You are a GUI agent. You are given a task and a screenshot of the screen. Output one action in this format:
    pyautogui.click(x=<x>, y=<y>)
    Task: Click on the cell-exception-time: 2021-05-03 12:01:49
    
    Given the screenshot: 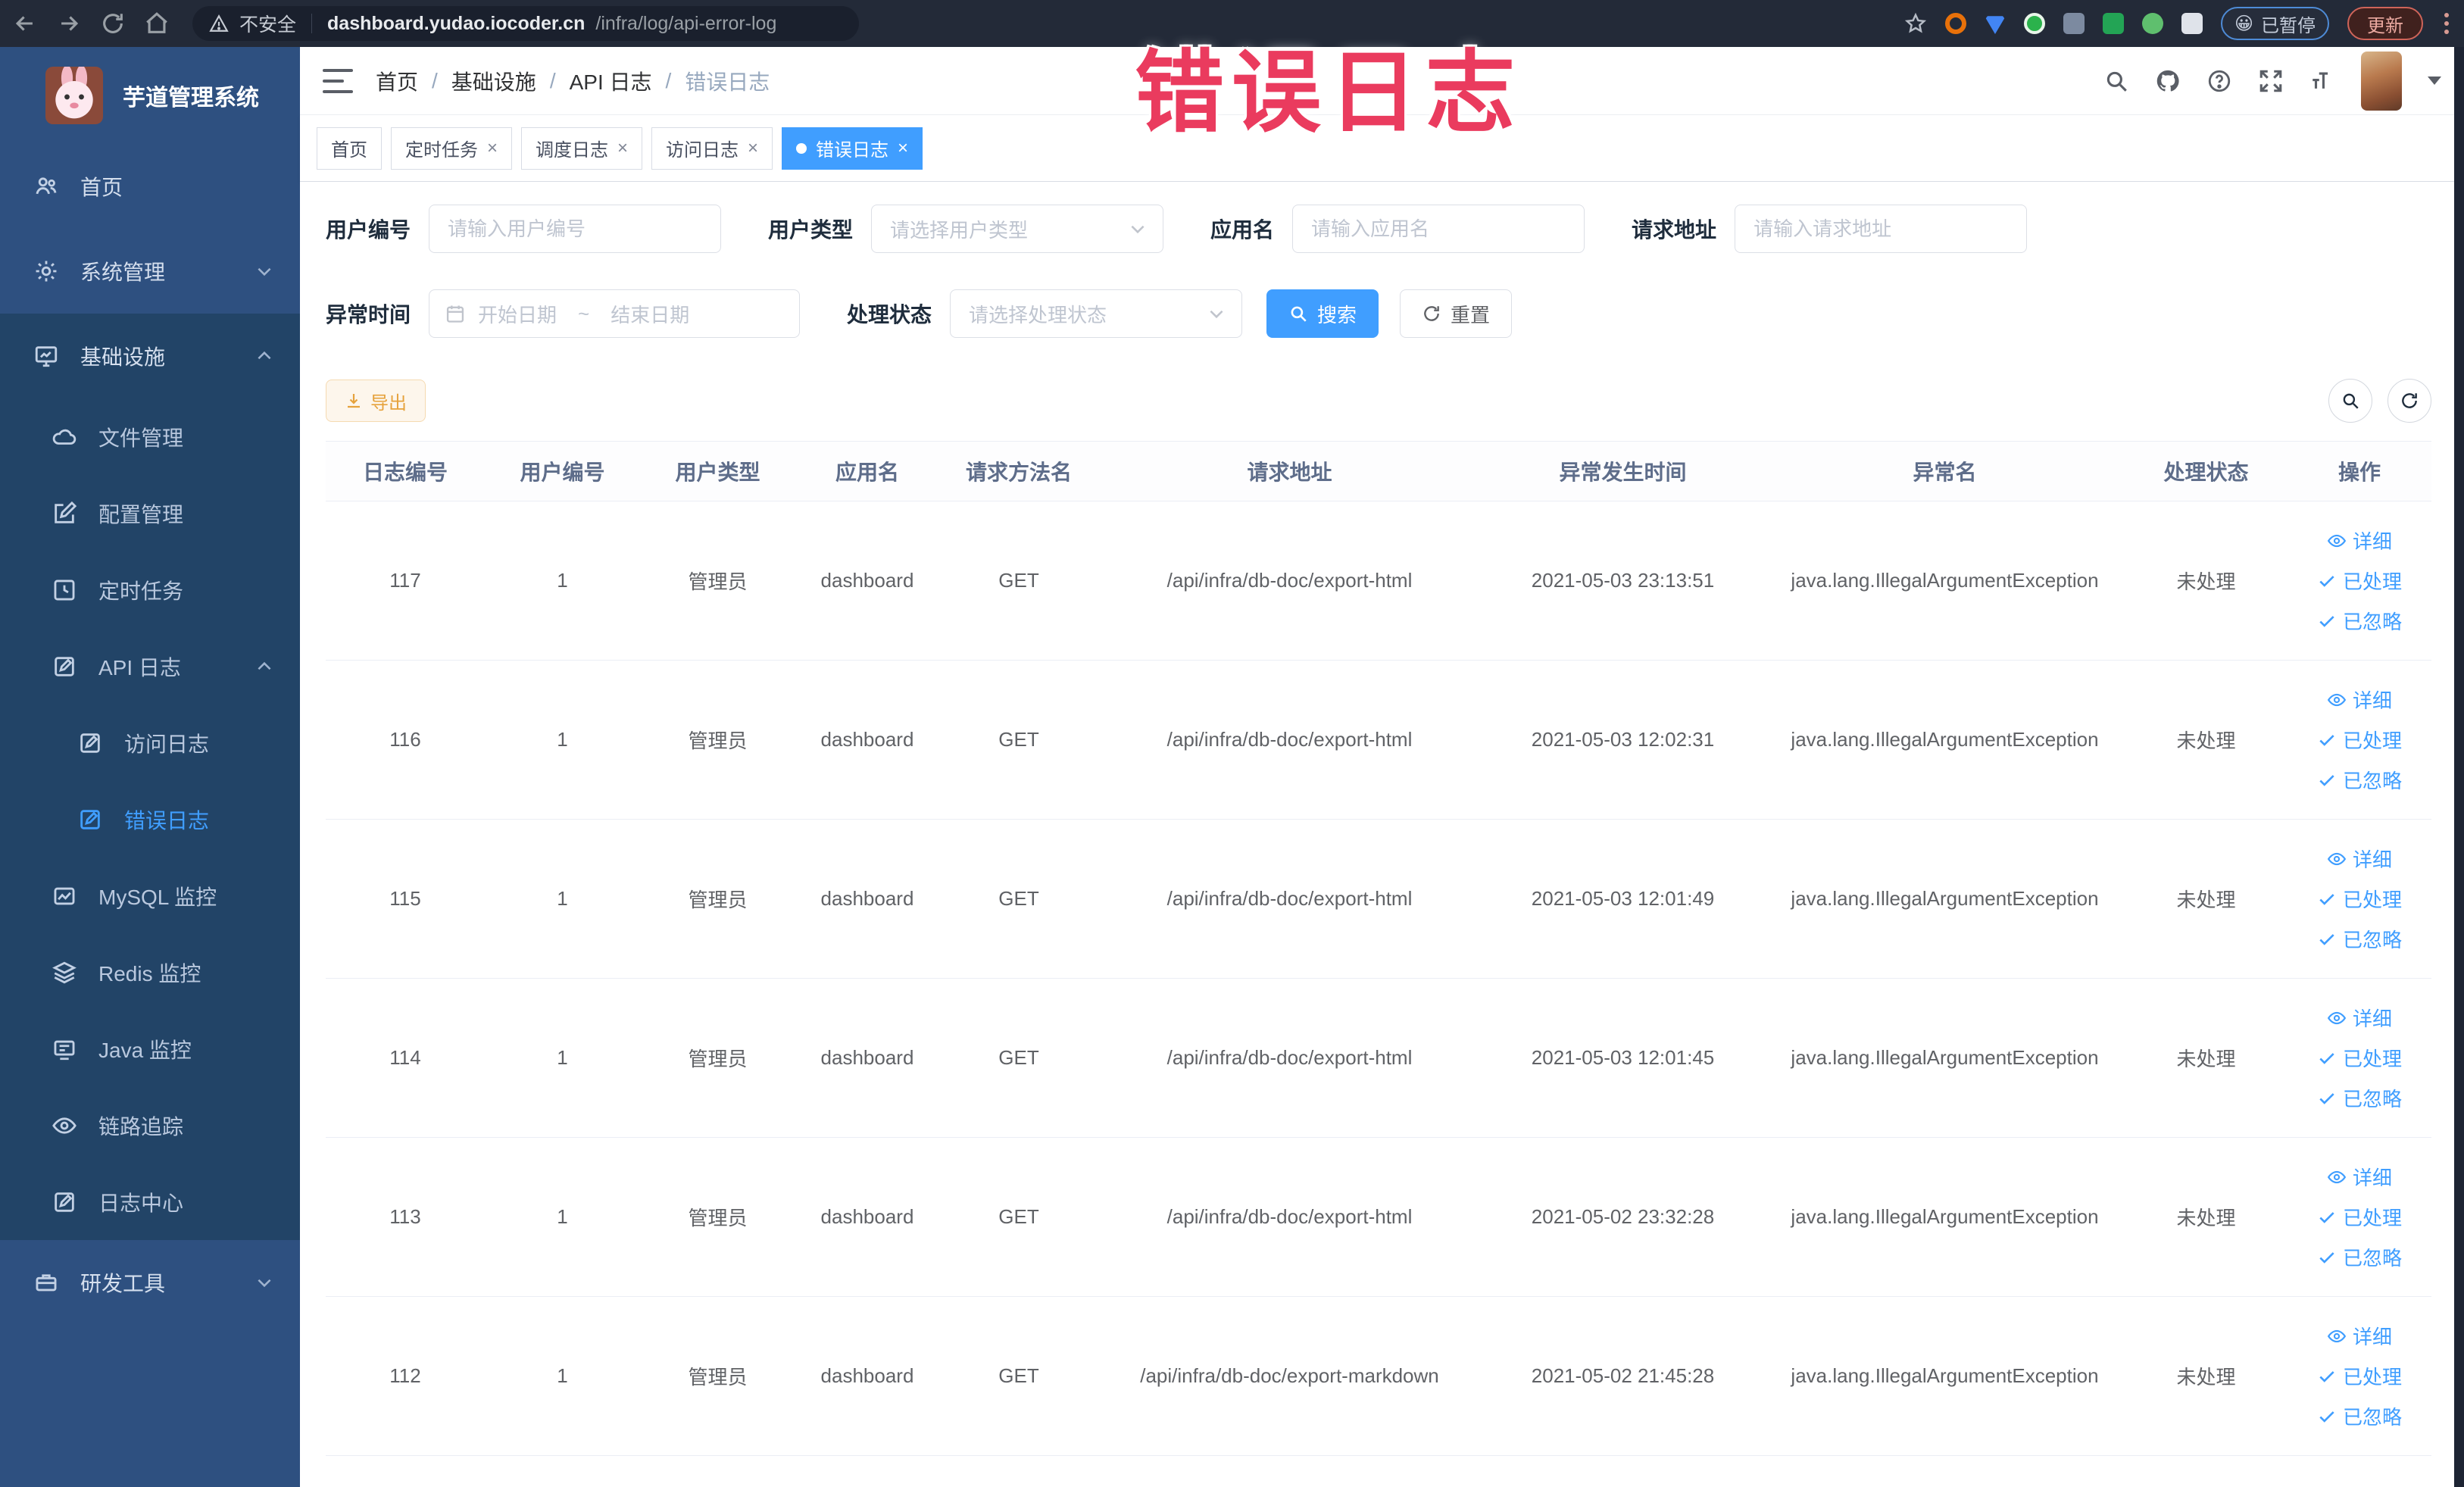 What is the action you would take?
    pyautogui.click(x=1623, y=898)
    